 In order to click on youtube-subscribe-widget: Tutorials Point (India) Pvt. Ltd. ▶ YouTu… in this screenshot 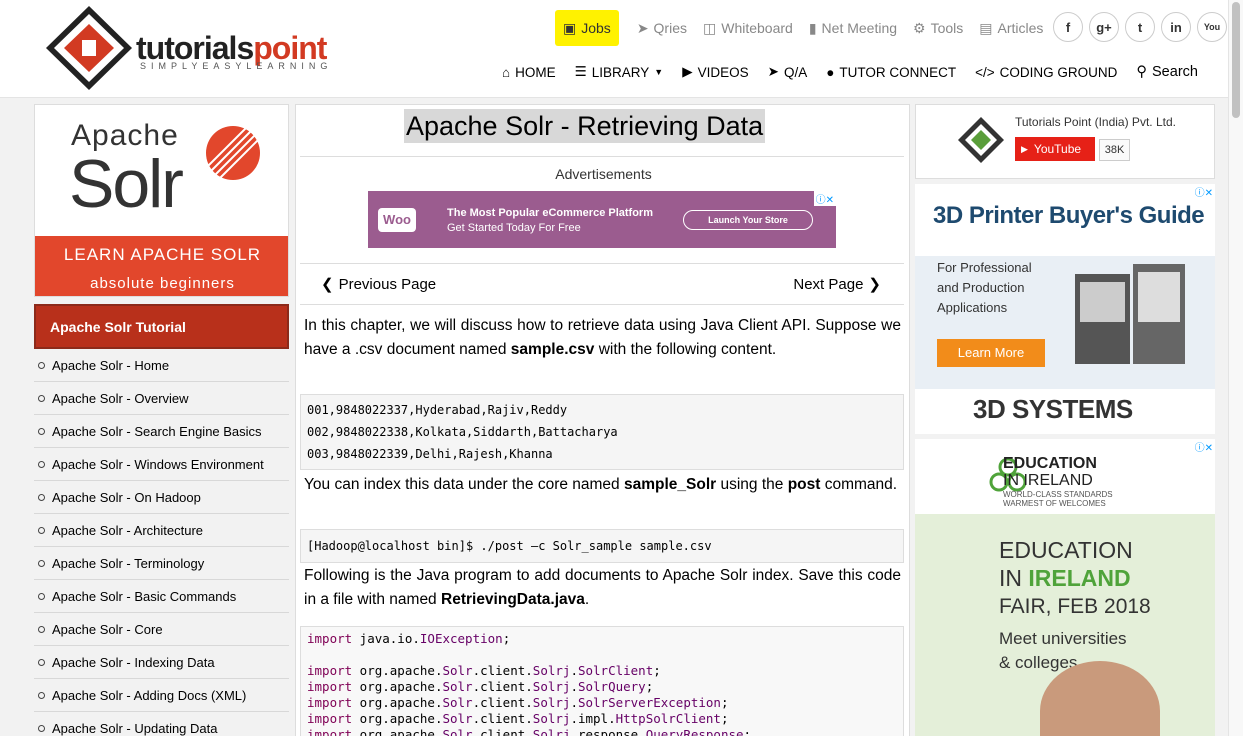, I will do `click(1065, 141)`.